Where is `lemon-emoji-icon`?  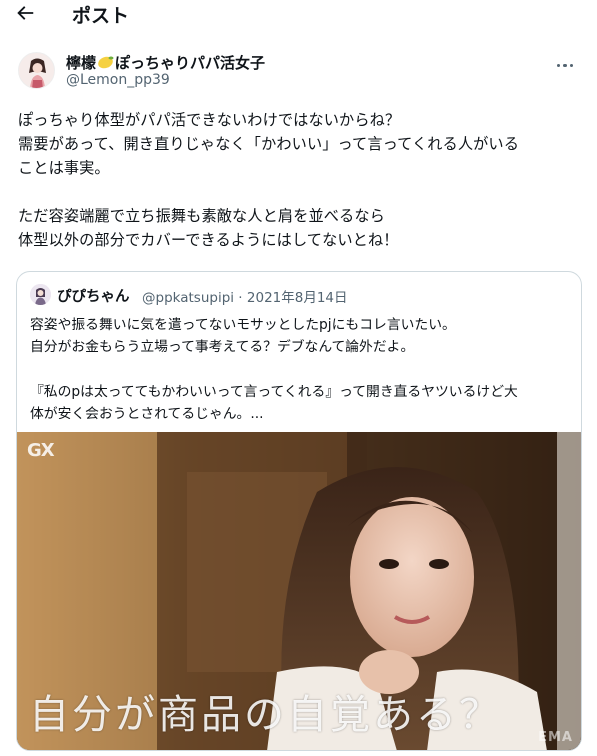
lemon-emoji-icon is located at coordinates (105, 62).